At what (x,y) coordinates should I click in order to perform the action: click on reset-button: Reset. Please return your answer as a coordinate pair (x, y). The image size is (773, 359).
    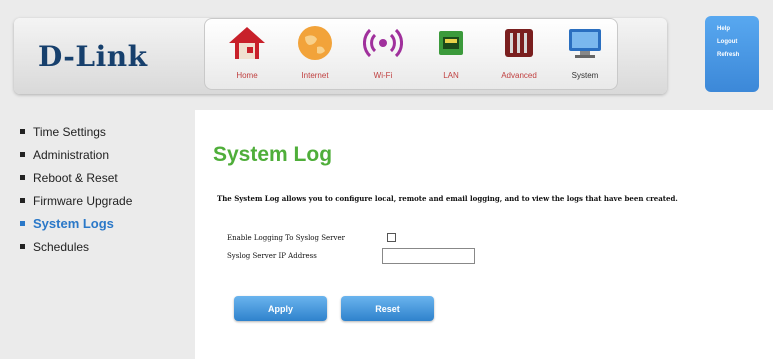
    Looking at the image, I should click on (387, 308).